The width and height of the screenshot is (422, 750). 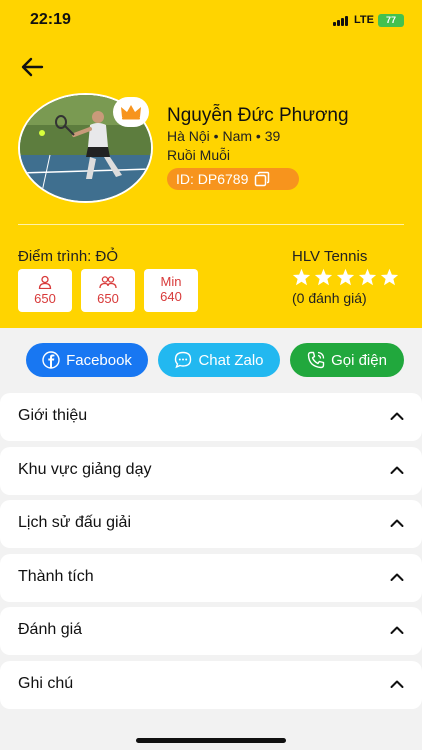 What do you see at coordinates (53, 415) in the screenshot?
I see `section-label: Giới thiệu` at bounding box center [53, 415].